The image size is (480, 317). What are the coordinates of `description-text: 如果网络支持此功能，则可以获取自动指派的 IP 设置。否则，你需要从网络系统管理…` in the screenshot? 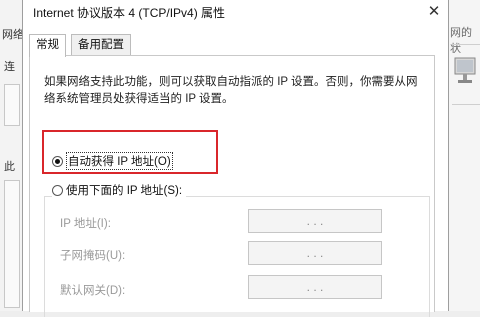 It's located at (231, 90).